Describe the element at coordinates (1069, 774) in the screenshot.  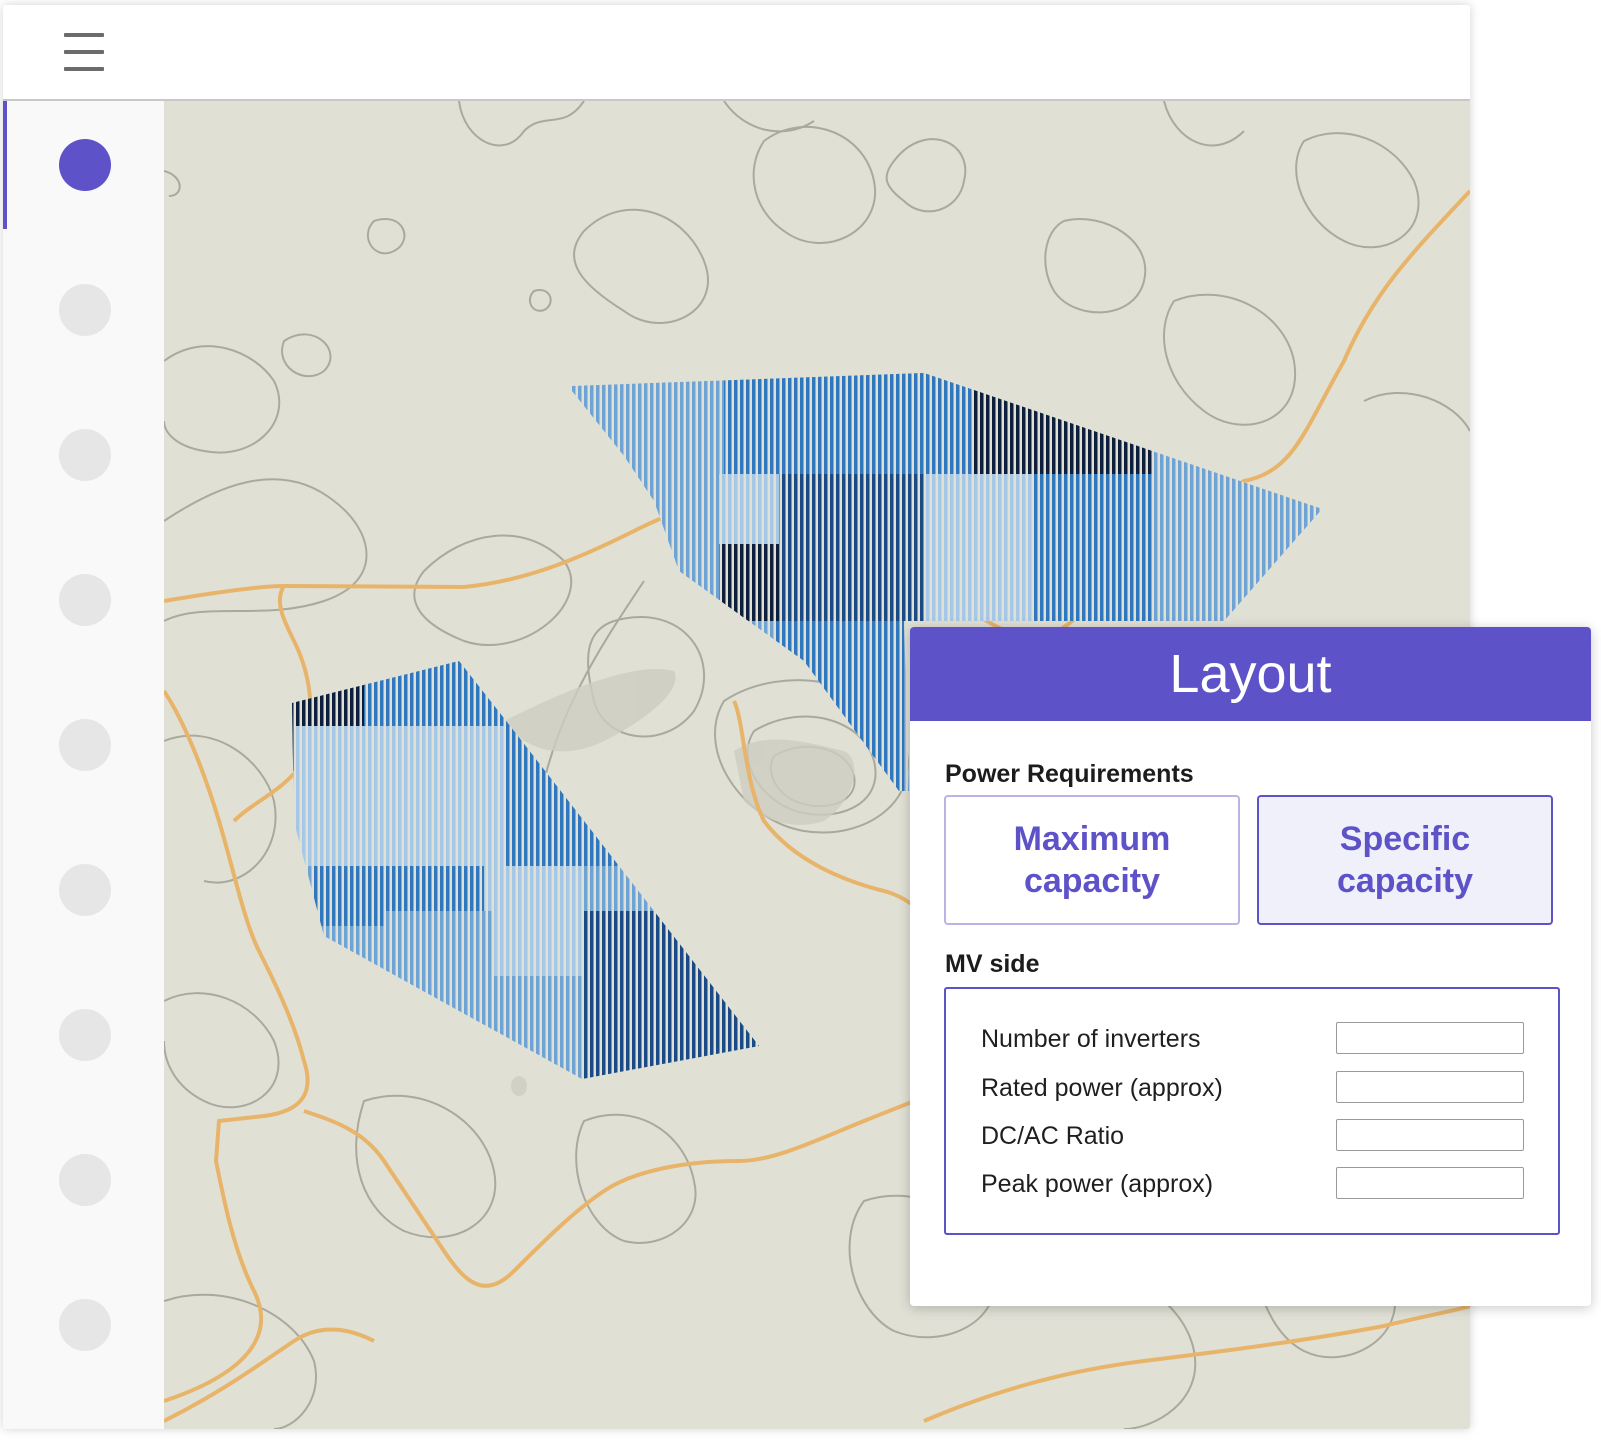
I see `power-requirements-label: Power Requirements` at that location.